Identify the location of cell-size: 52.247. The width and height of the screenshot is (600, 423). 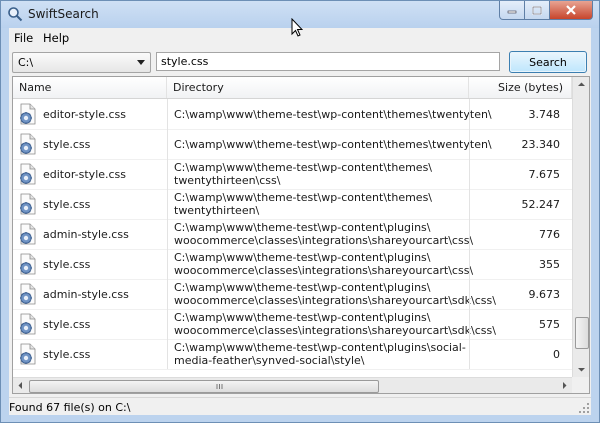
(520, 204).